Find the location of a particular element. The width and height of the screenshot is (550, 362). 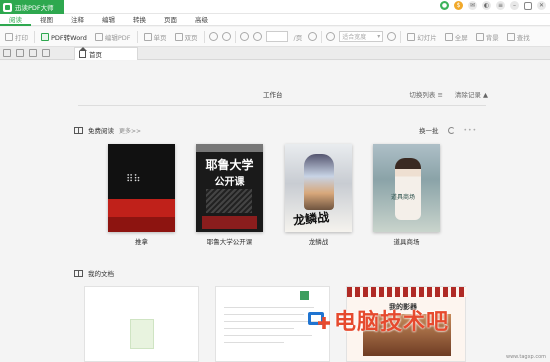

book-cover-title: 龙鳞战 is located at coordinates (311, 219).